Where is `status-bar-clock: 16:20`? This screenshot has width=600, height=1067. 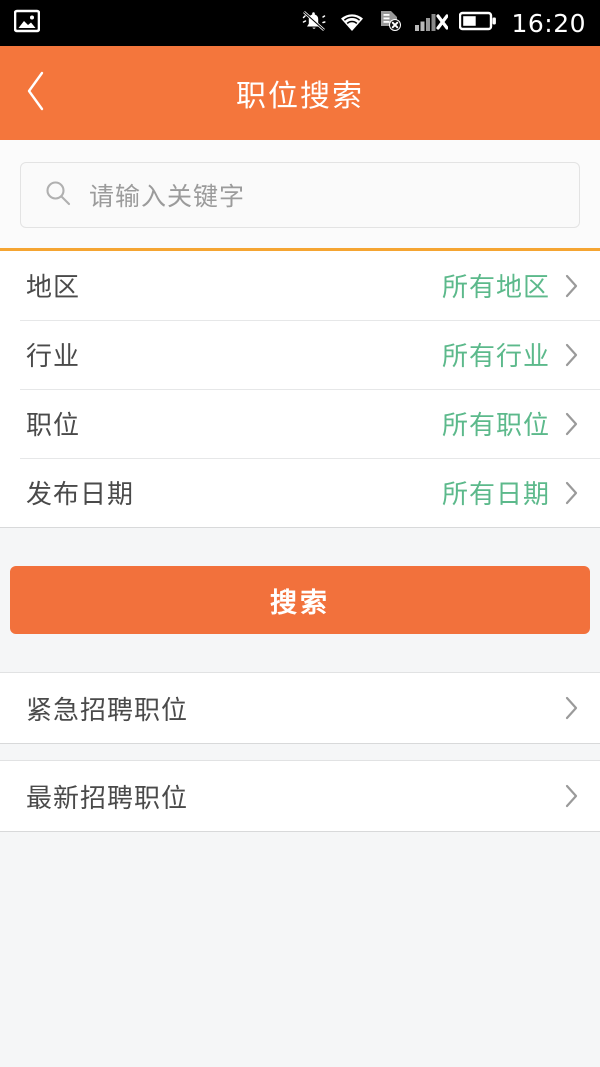 status-bar-clock: 16:20 is located at coordinates (548, 23).